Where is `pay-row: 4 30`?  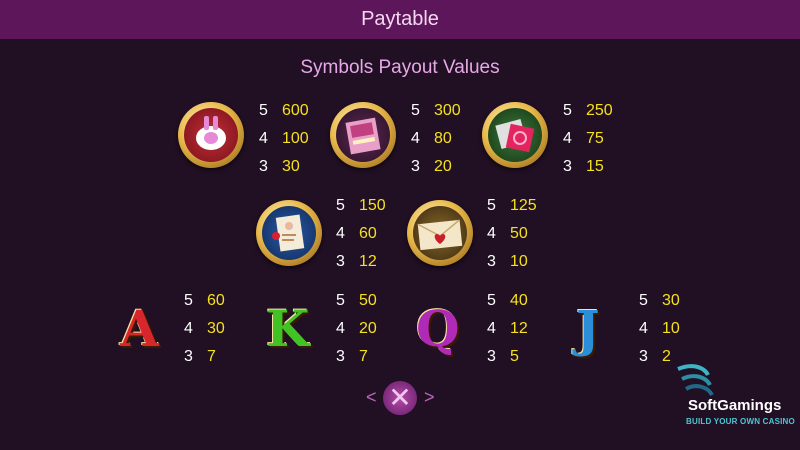 pay-row: 4 30 is located at coordinates (229, 330).